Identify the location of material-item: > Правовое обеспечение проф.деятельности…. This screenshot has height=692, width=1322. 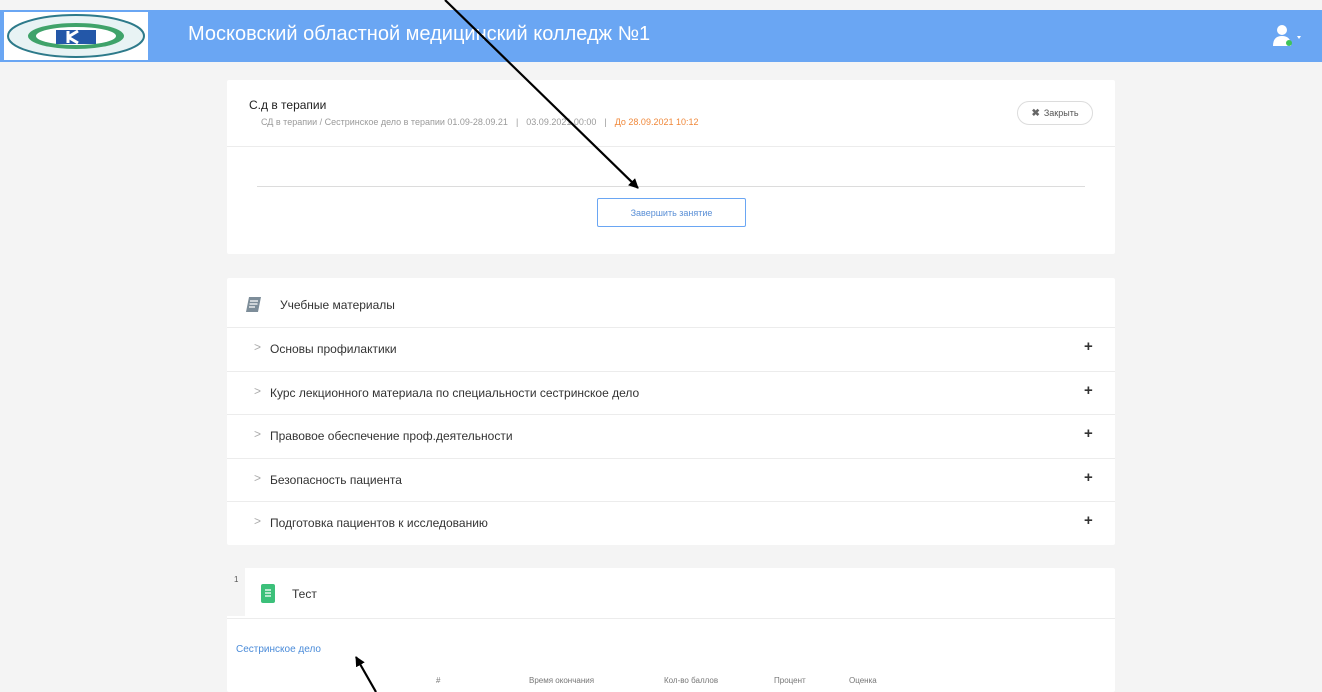
(671, 435).